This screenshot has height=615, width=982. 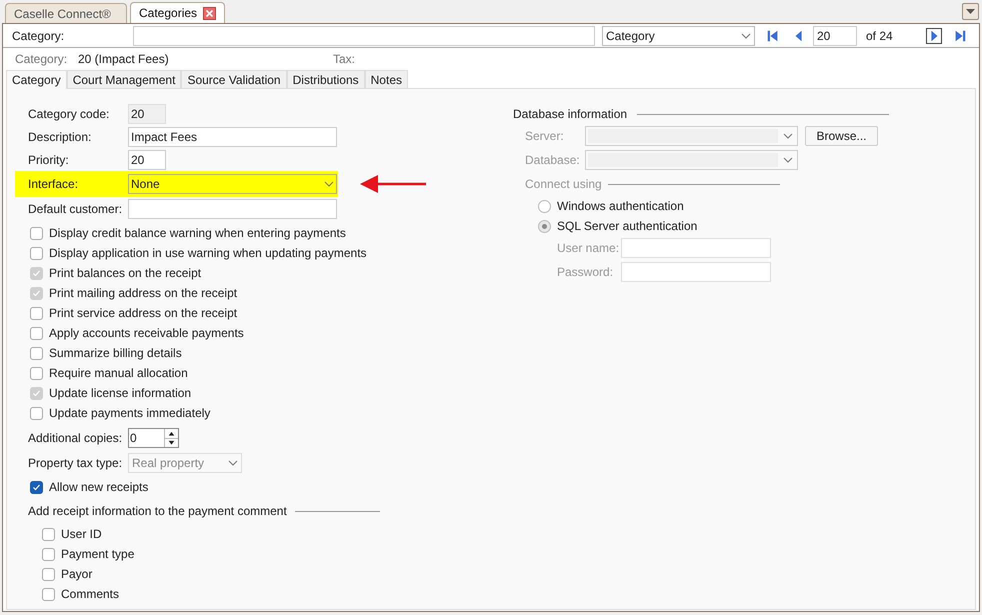 What do you see at coordinates (98, 487) in the screenshot?
I see `checkbox-label: Allow new receipts` at bounding box center [98, 487].